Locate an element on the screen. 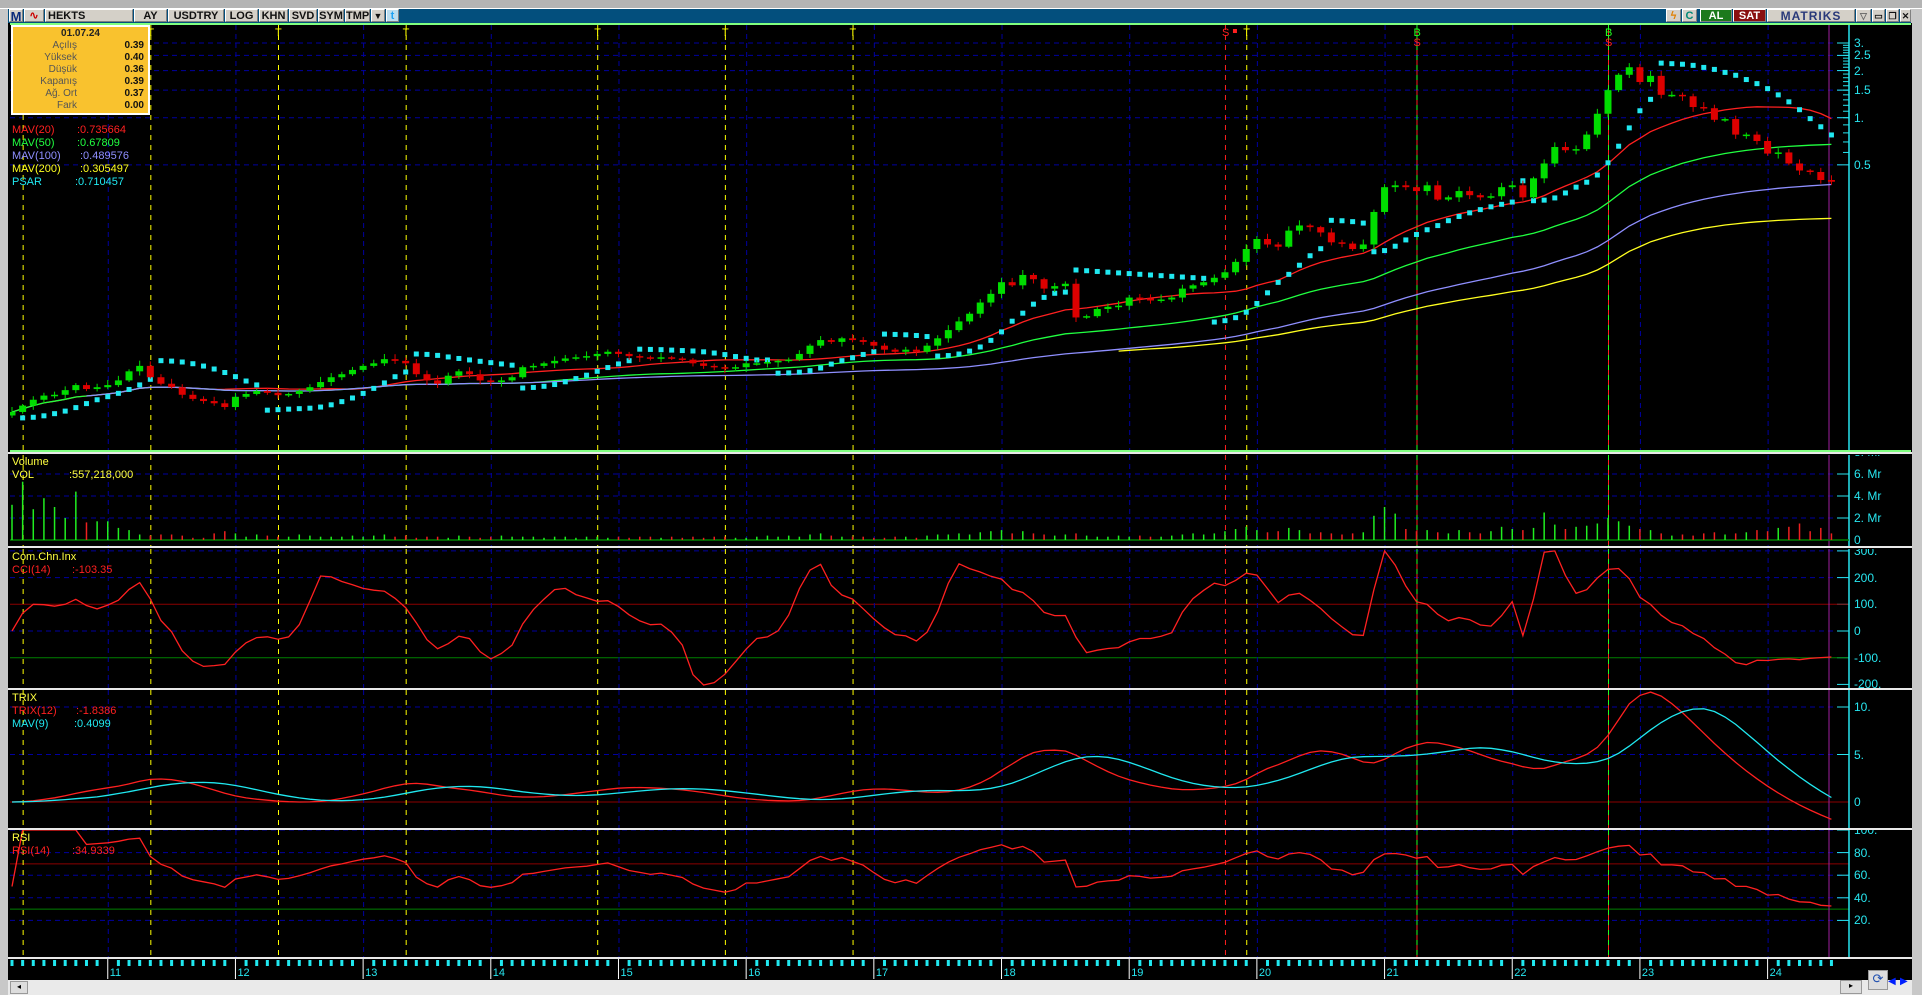 This screenshot has height=995, width=1922. trix-ma-label: MAV(9) is located at coordinates (30, 724).